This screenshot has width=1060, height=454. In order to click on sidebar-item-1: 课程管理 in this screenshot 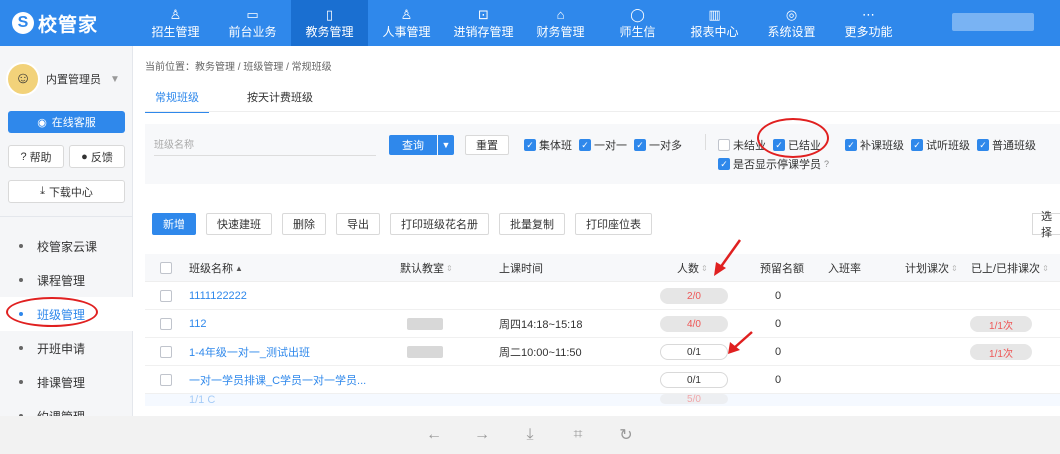, I will do `click(66, 280)`.